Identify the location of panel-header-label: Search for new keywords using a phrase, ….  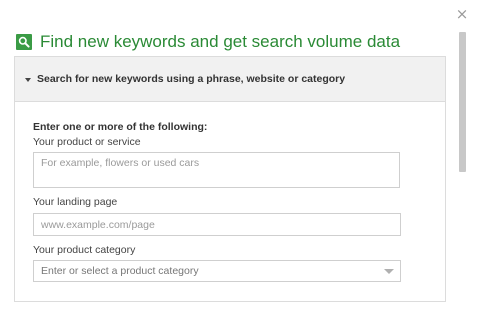
(191, 79).